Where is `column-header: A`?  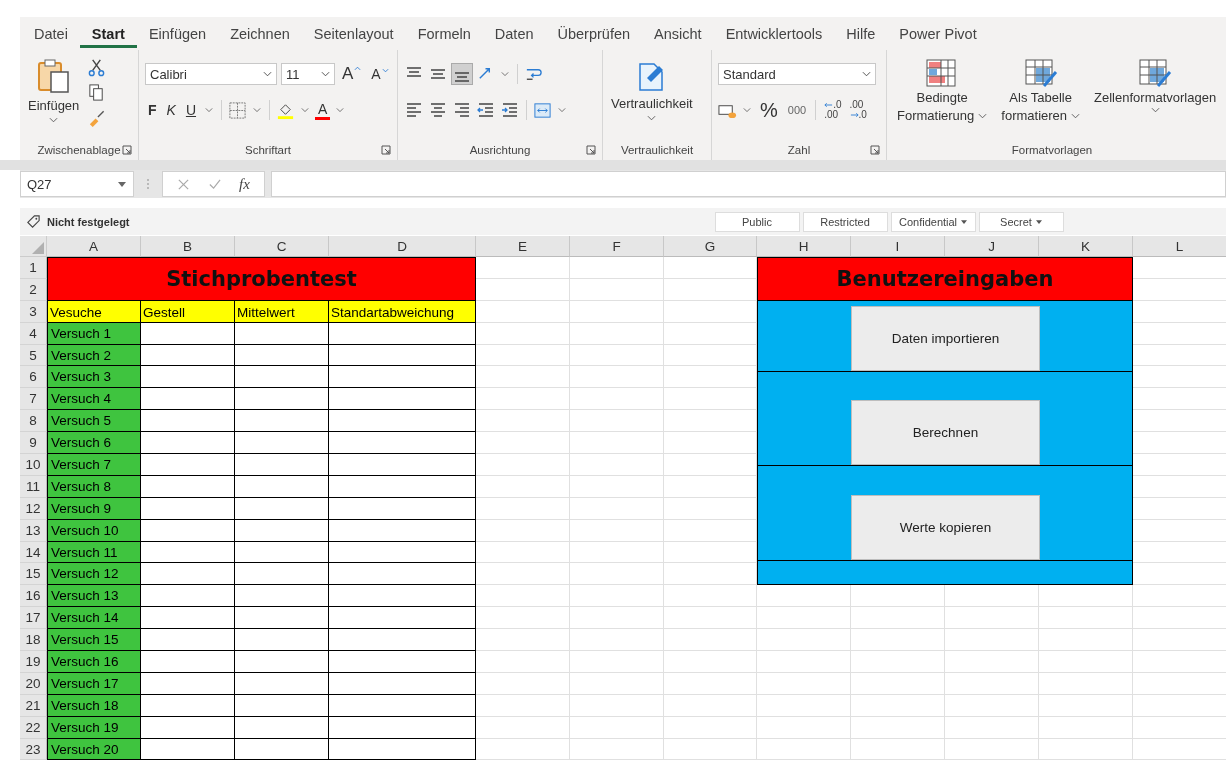 column-header: A is located at coordinates (94, 246).